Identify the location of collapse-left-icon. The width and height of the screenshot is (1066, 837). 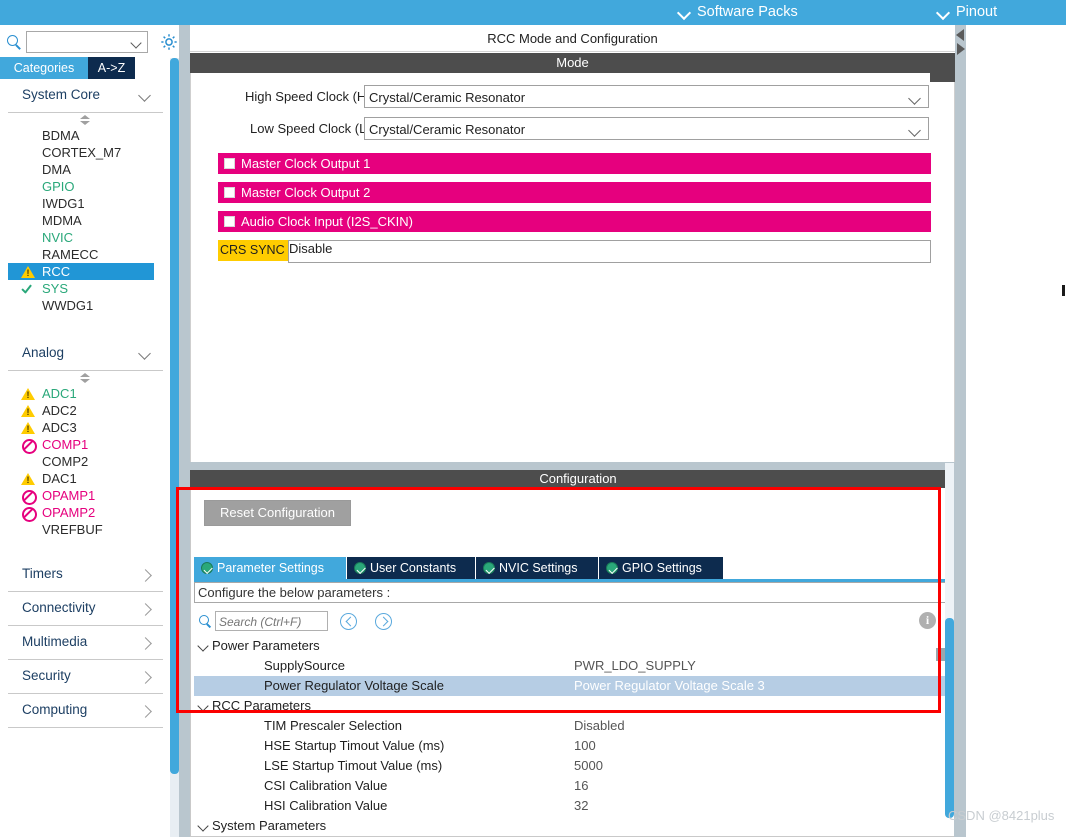
(960, 35).